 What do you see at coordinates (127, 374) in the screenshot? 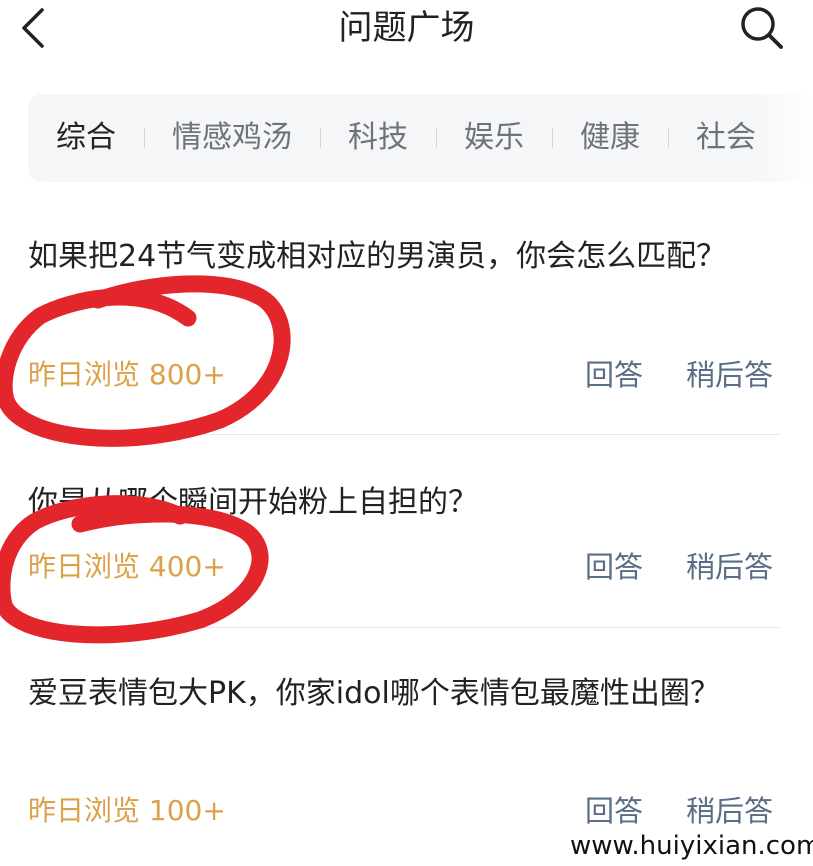
I see `view-count: 昨日浏览 800+` at bounding box center [127, 374].